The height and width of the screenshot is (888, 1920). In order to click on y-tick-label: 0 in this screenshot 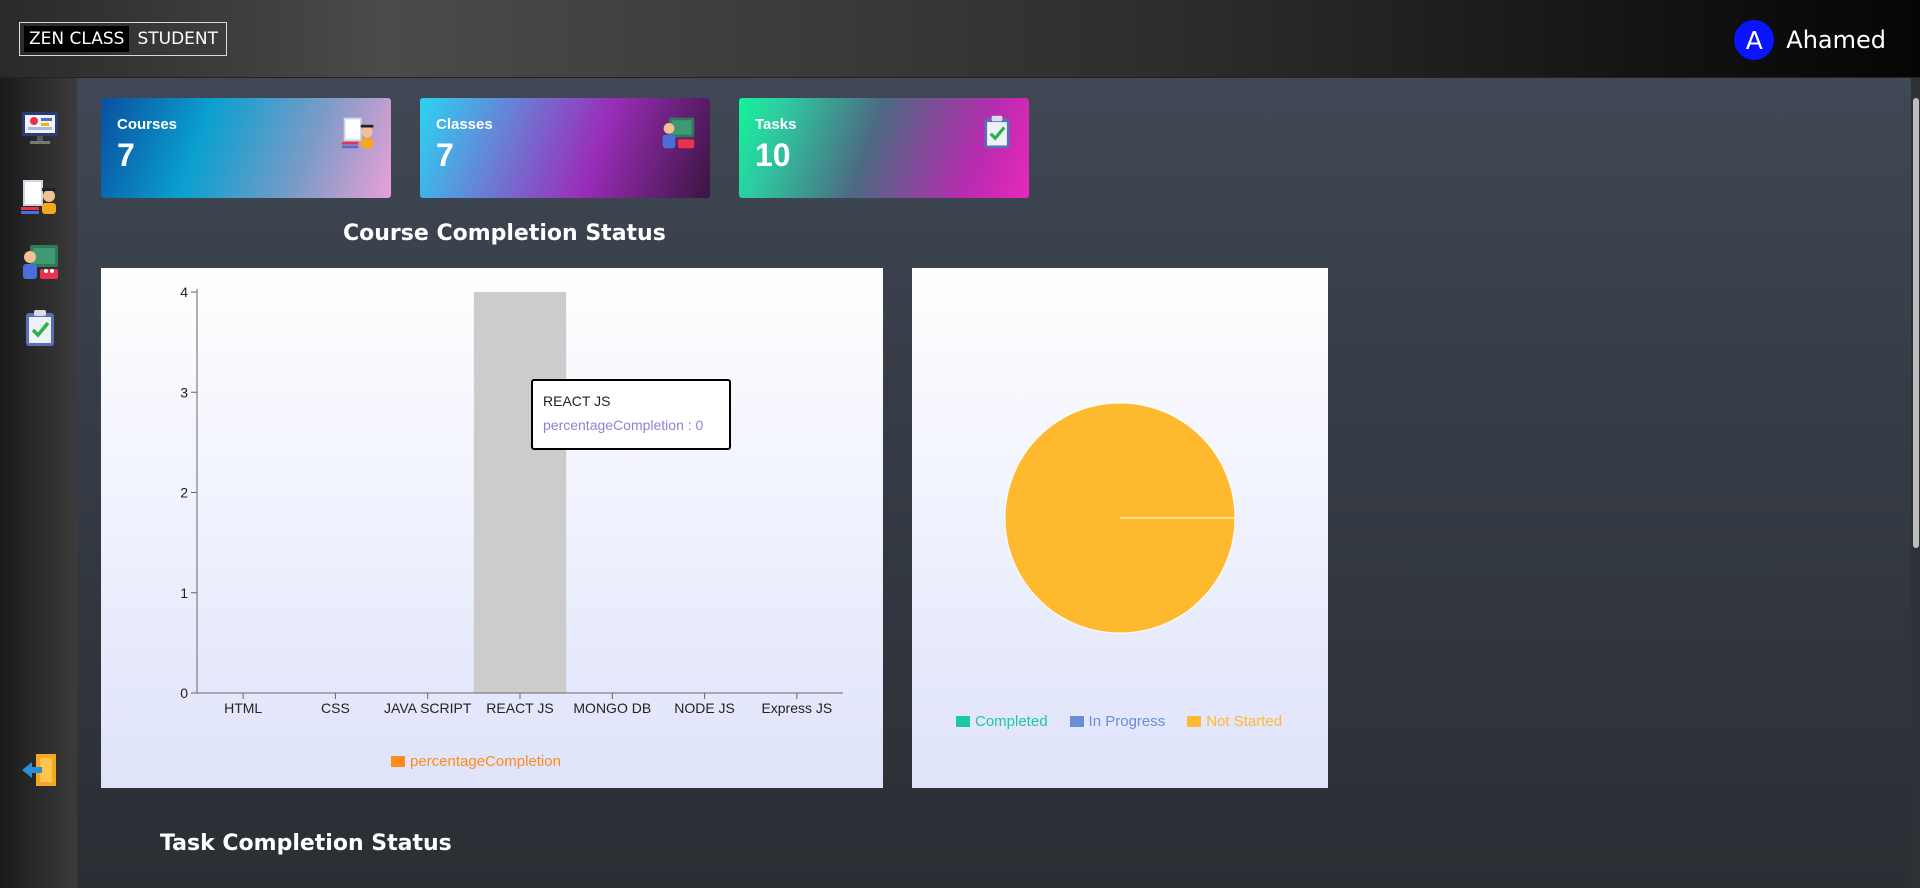, I will do `click(184, 693)`.